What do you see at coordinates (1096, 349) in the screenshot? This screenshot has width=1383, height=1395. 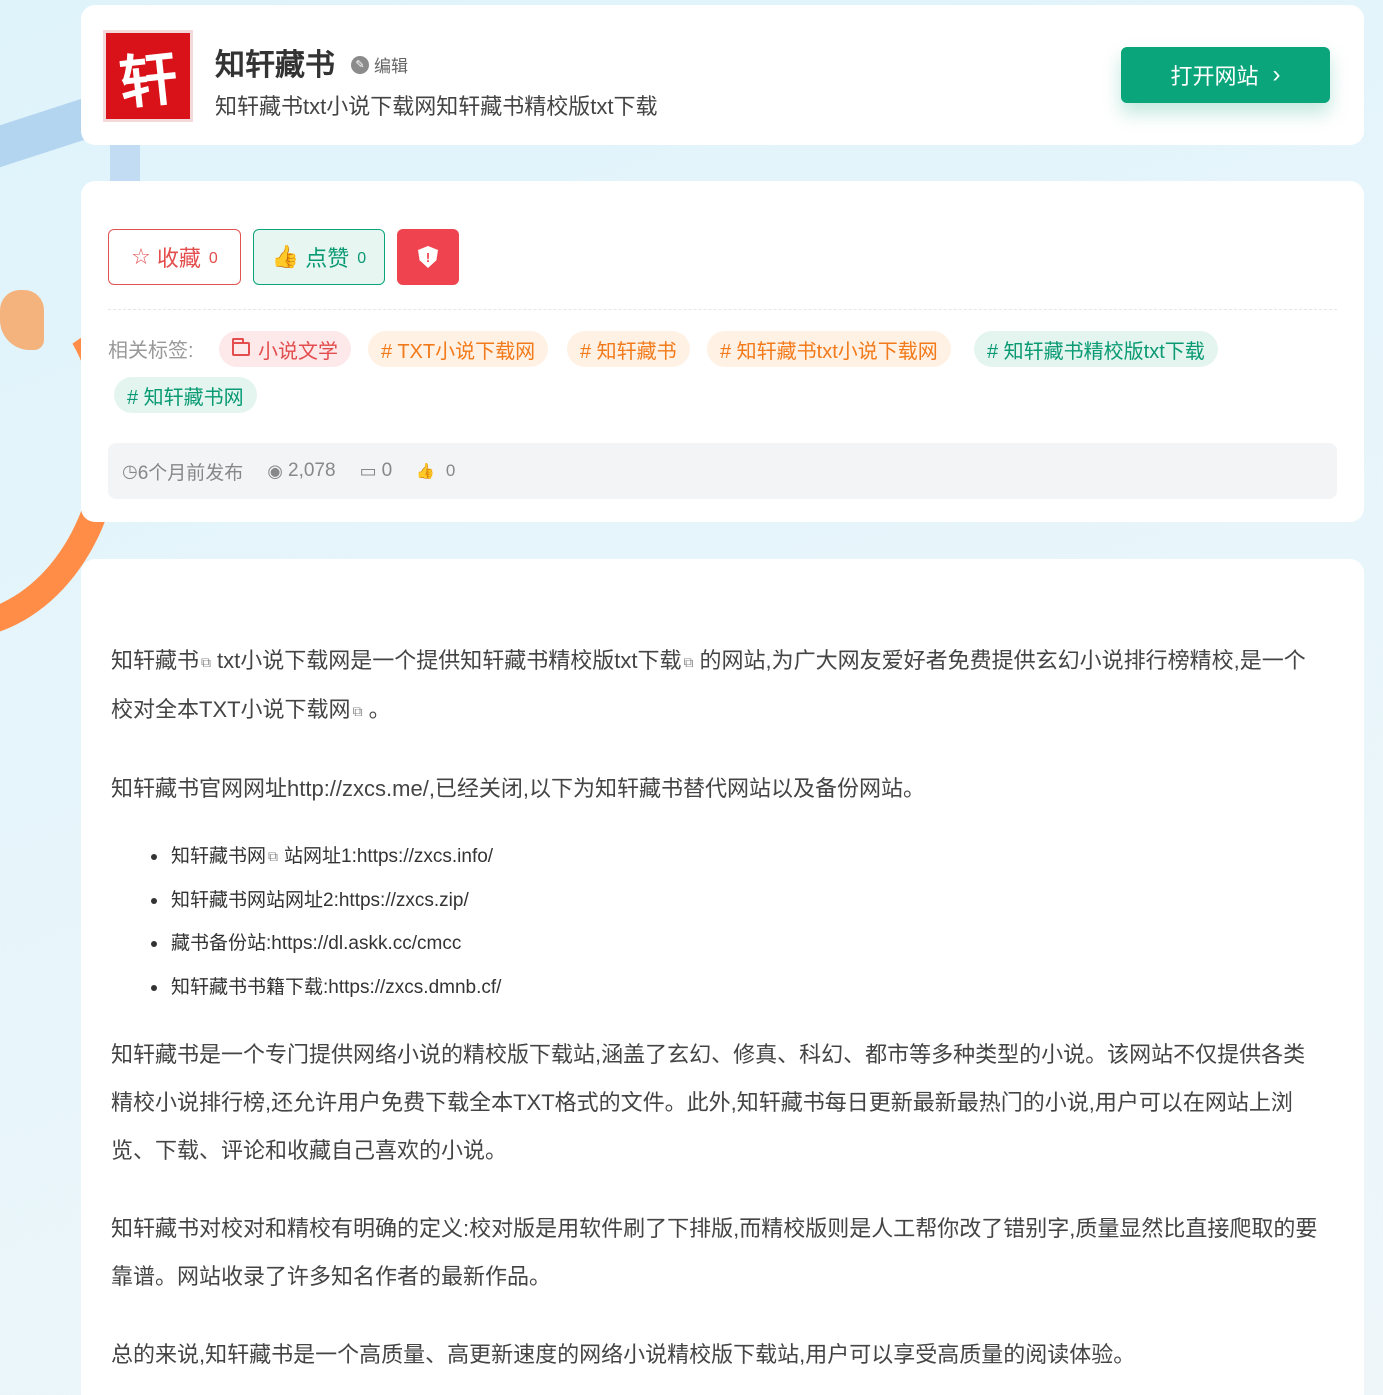 I see `tag-item: # 知轩藏书精校版txt下载` at bounding box center [1096, 349].